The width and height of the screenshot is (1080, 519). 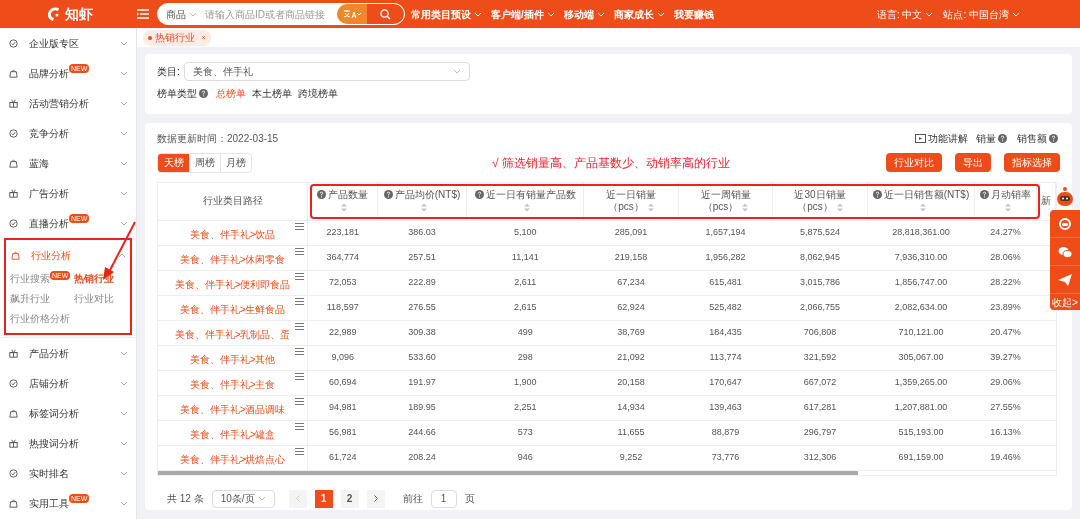 I want to click on table-cell: 27.55%, so click(x=1005, y=407).